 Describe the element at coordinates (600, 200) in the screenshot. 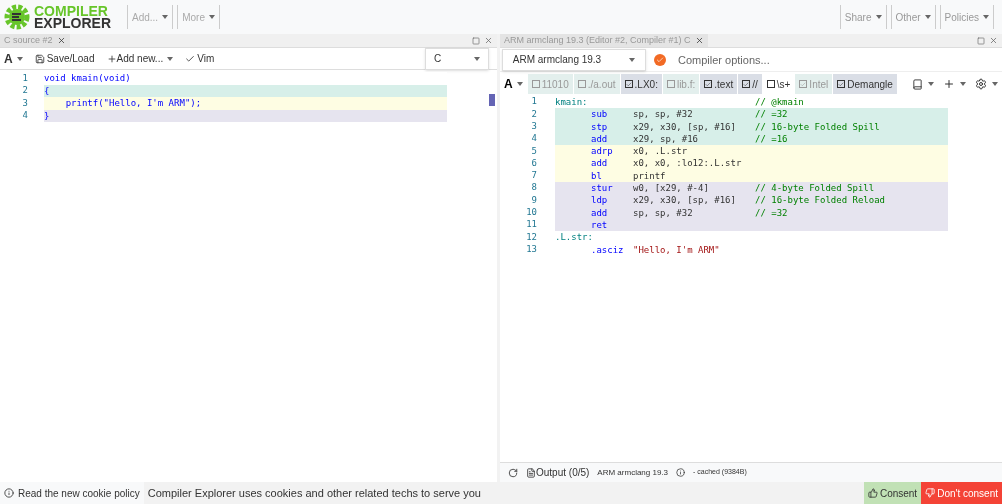

I see `asm-mnemonic: ldp` at that location.